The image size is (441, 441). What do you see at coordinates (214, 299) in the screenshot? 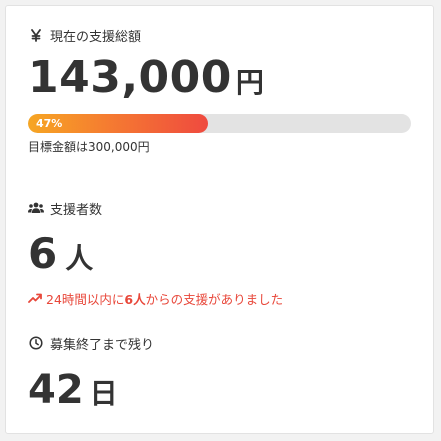
I see `recent-suffix: からの支援がありました` at bounding box center [214, 299].